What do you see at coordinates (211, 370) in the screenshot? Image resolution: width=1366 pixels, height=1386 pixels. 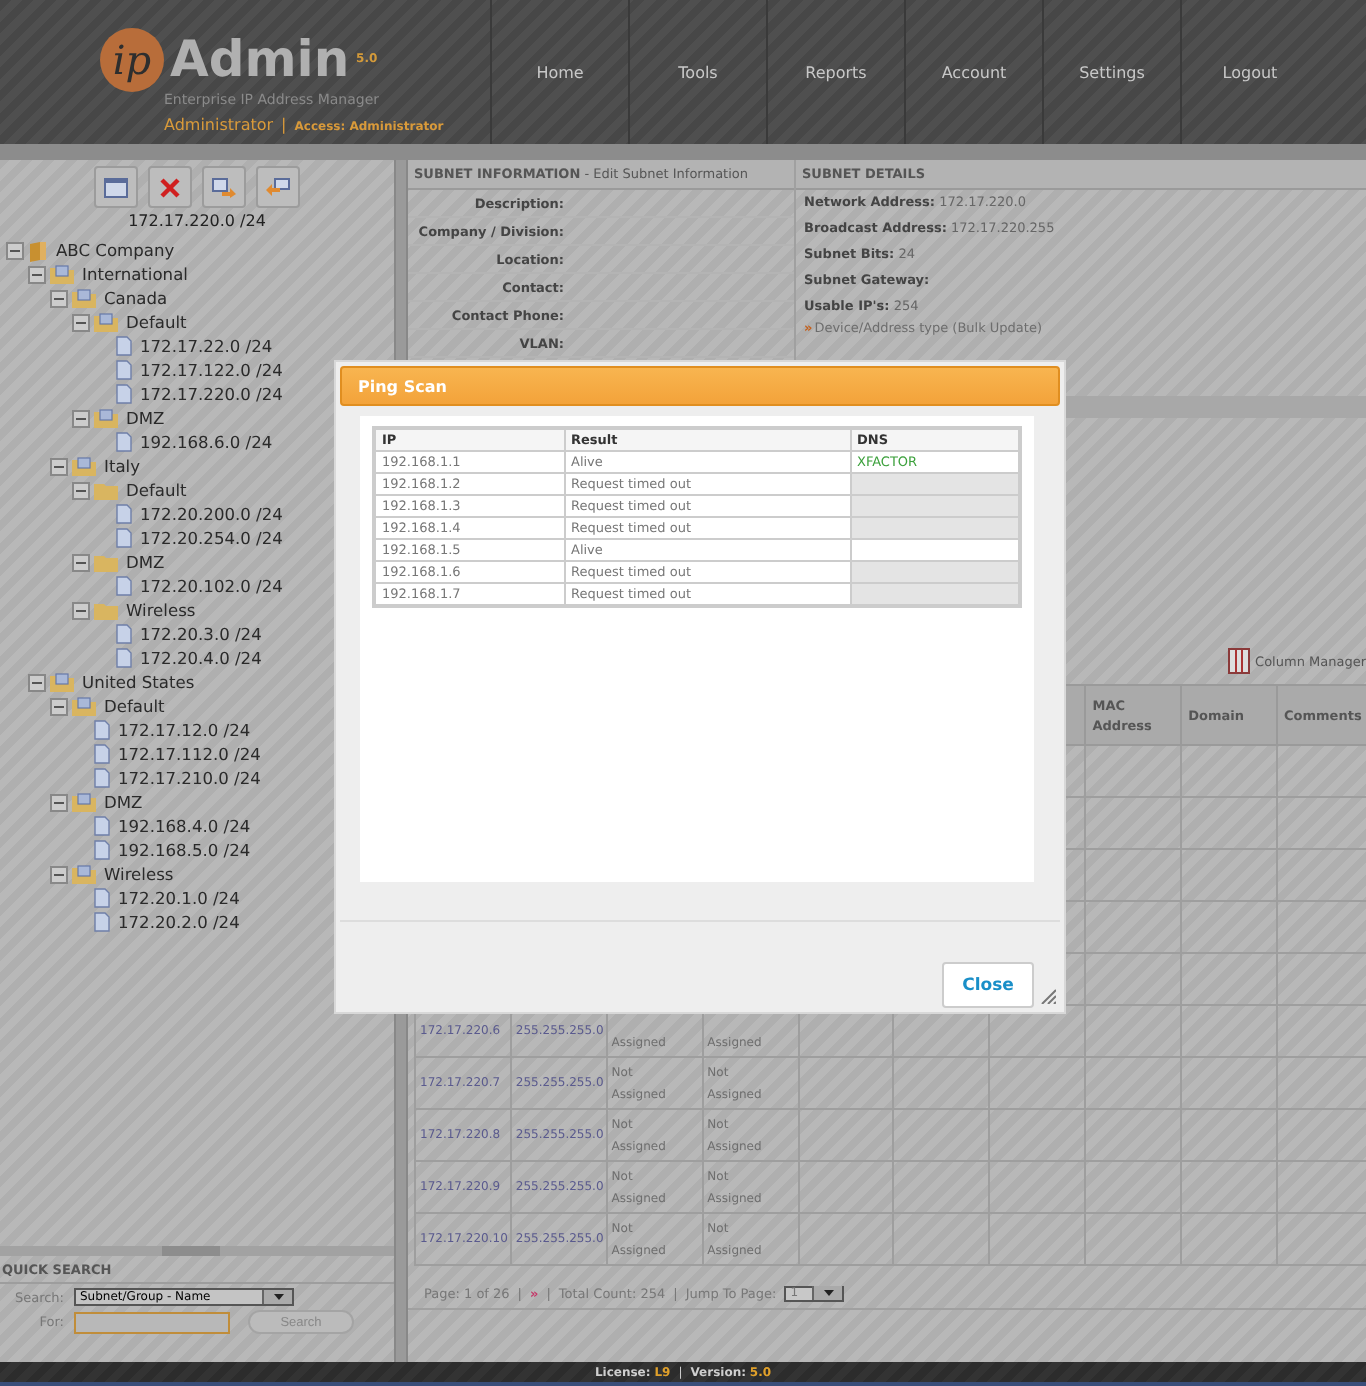 I see `tree-item: 172.17.122.0 /24` at bounding box center [211, 370].